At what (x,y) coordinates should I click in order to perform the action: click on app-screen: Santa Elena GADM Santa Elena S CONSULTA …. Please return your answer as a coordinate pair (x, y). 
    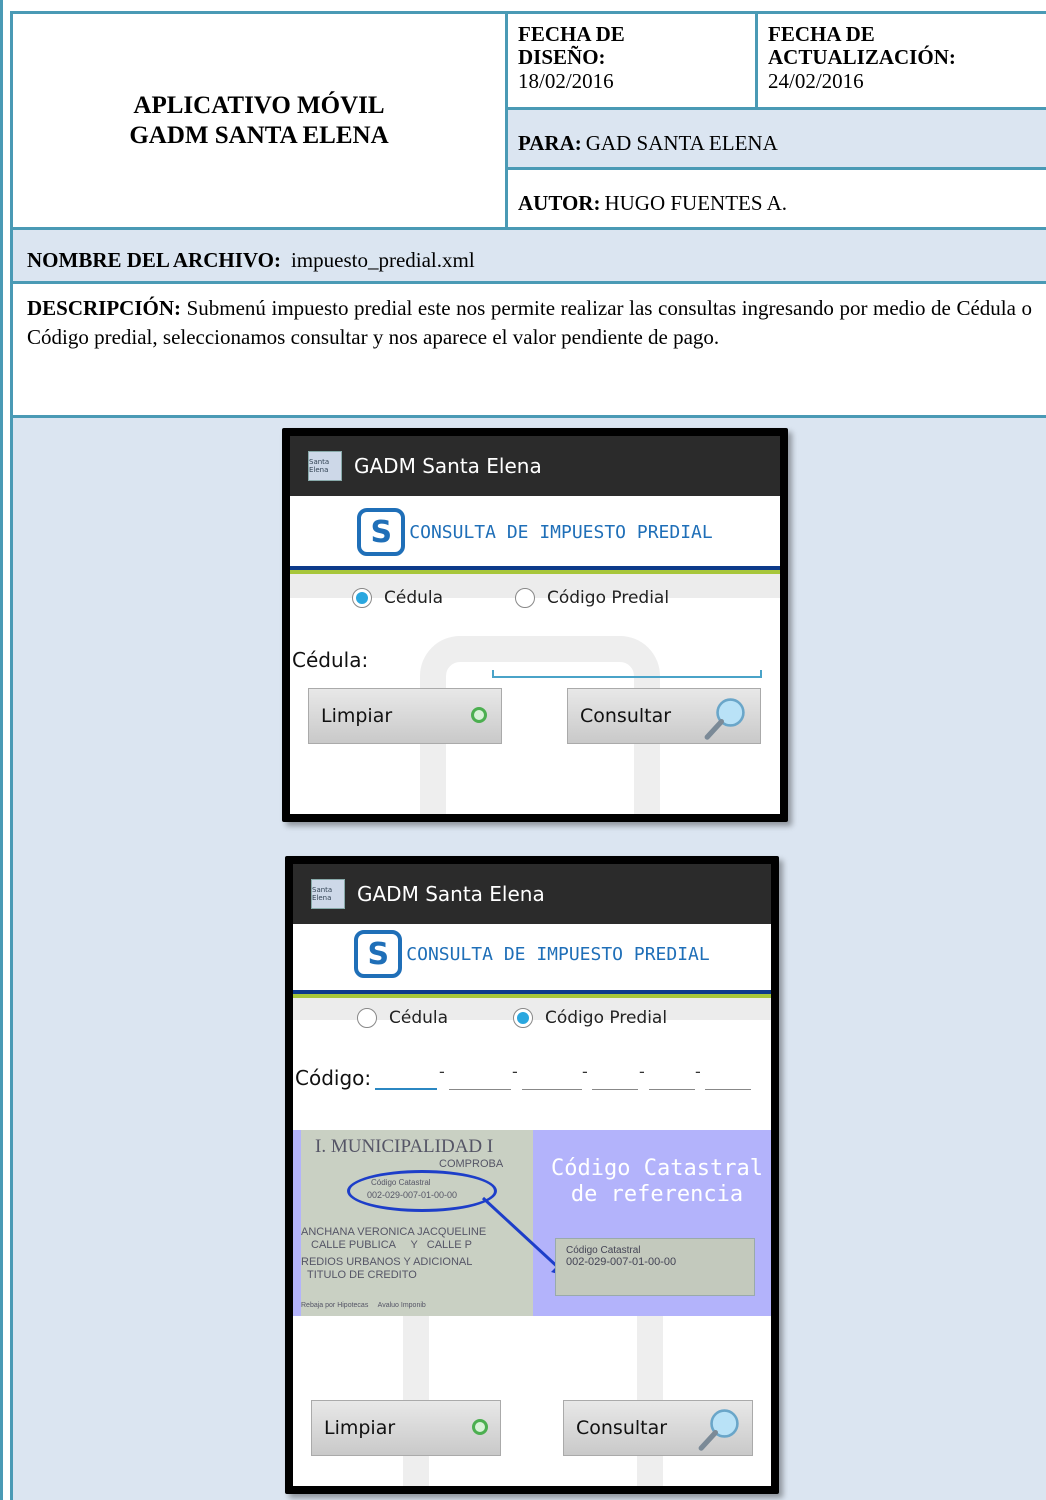
    Looking at the image, I should click on (535, 625).